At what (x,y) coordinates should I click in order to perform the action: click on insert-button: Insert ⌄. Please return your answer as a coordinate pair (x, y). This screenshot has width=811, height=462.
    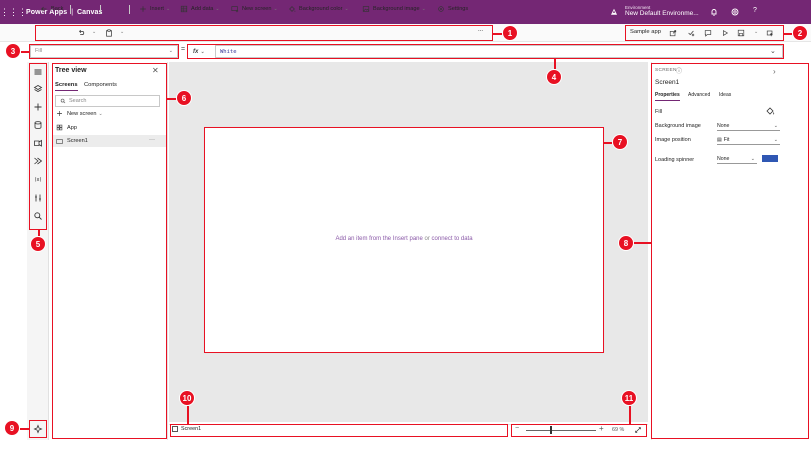
    Looking at the image, I should click on (154, 9).